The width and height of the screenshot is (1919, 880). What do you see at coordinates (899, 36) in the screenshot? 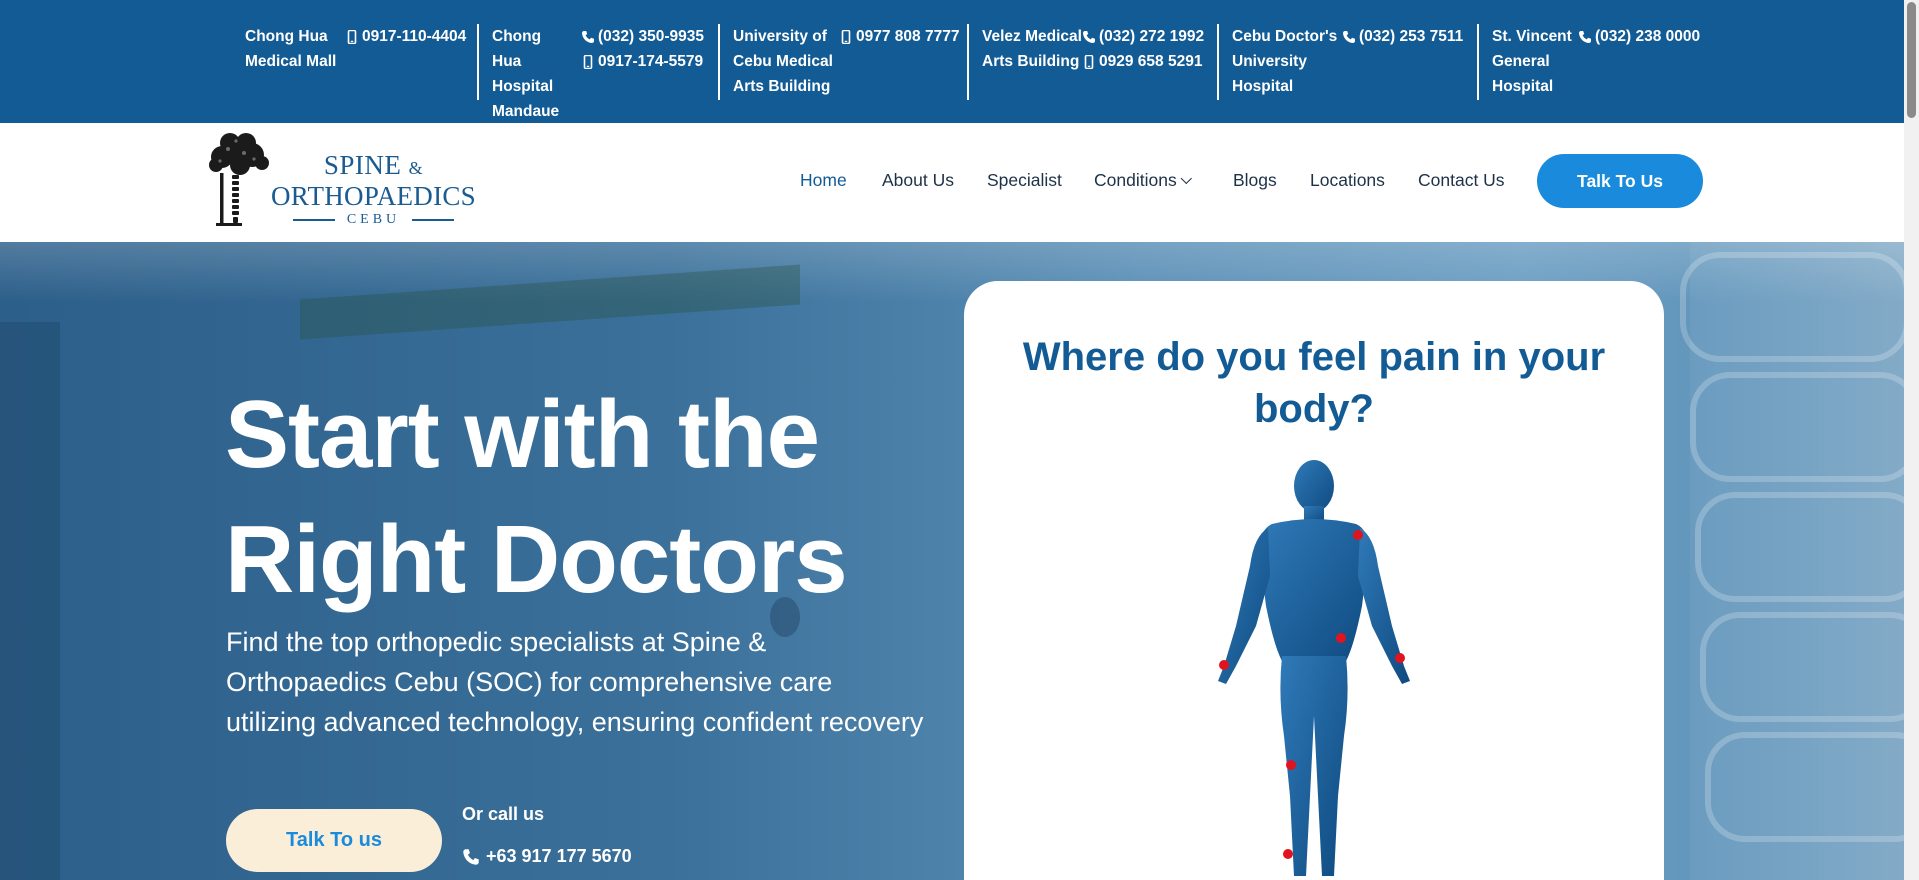
I see `location-phone: 0977 808 7777` at bounding box center [899, 36].